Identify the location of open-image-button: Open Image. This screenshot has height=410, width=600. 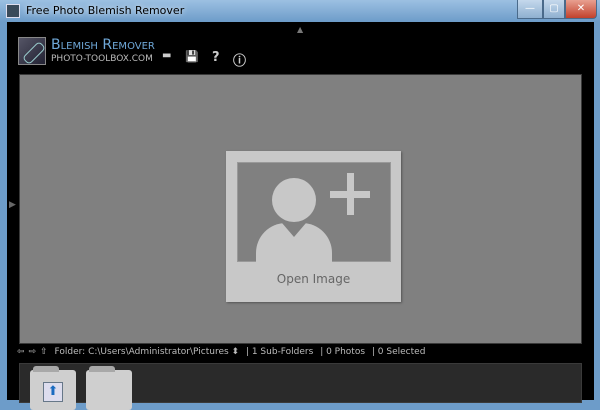
(313, 226).